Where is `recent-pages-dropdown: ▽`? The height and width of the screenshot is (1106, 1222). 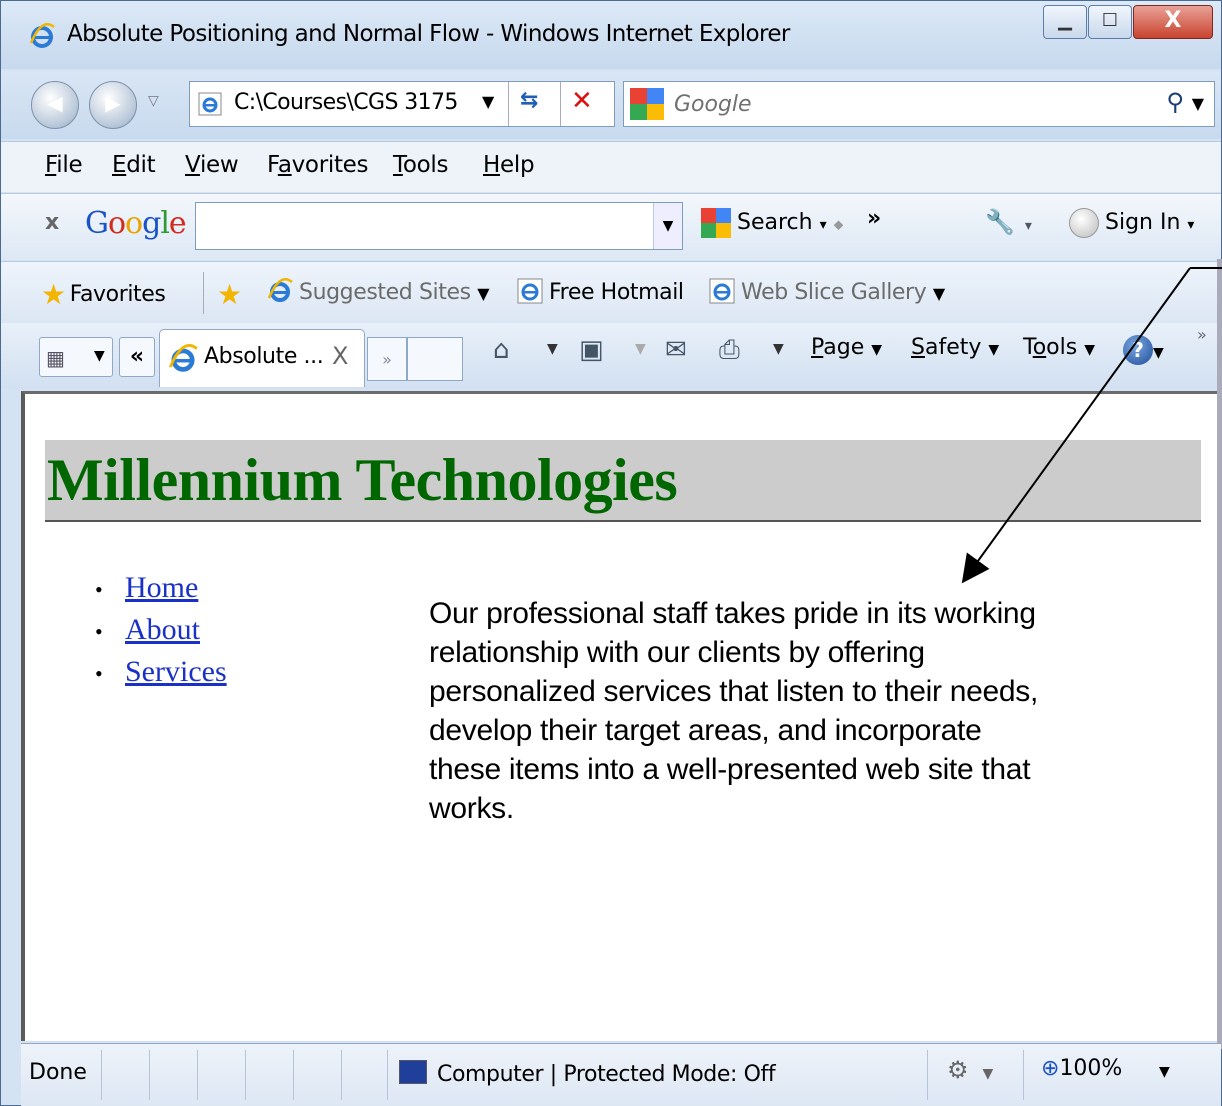
recent-pages-dropdown: ▽ is located at coordinates (153, 101).